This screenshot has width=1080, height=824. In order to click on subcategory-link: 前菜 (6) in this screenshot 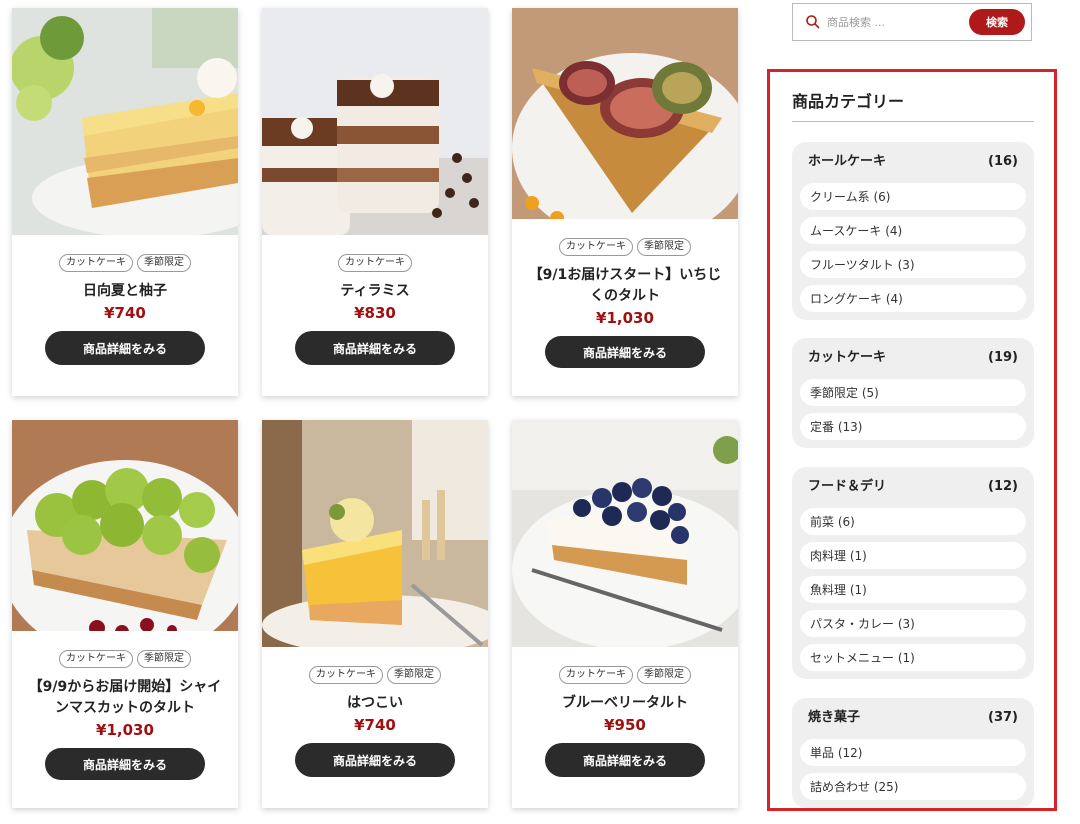, I will do `click(913, 521)`.